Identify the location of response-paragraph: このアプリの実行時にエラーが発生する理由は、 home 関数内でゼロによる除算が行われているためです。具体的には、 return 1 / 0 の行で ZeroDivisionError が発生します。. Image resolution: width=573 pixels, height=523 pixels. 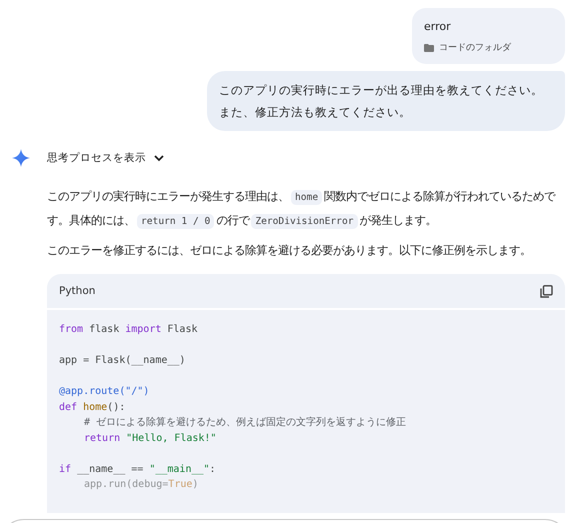
(302, 210).